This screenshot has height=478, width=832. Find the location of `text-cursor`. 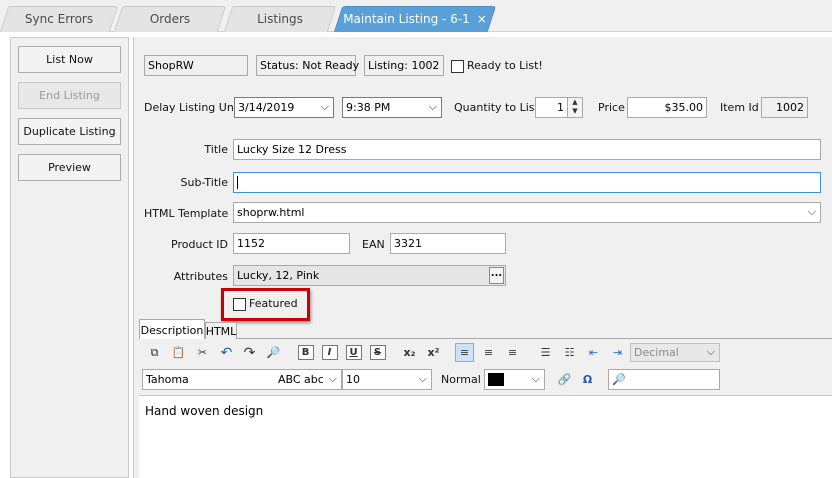

text-cursor is located at coordinates (237, 182).